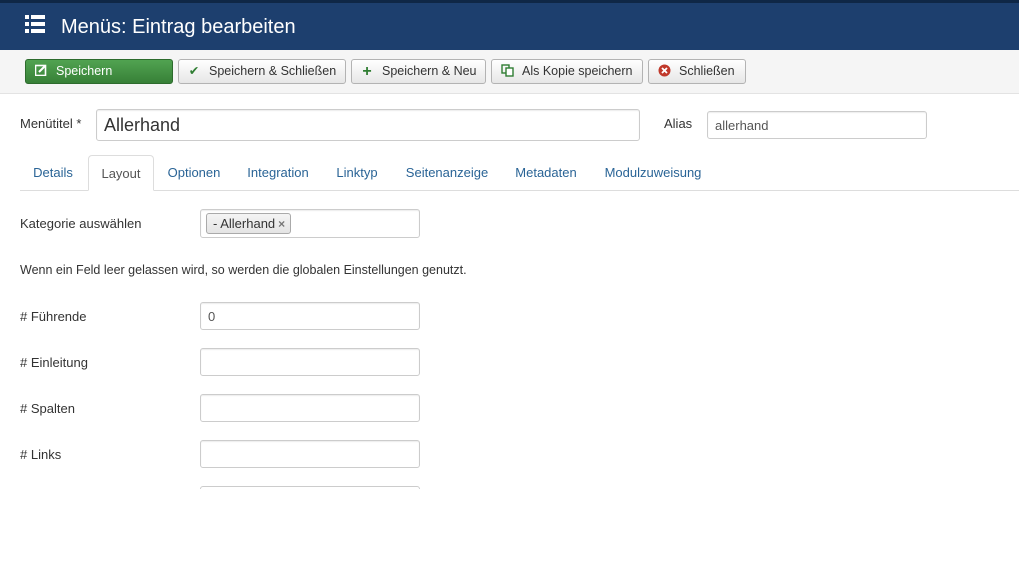 This screenshot has width=1019, height=564. Describe the element at coordinates (53, 173) in the screenshot. I see `tab-details: Details` at that location.